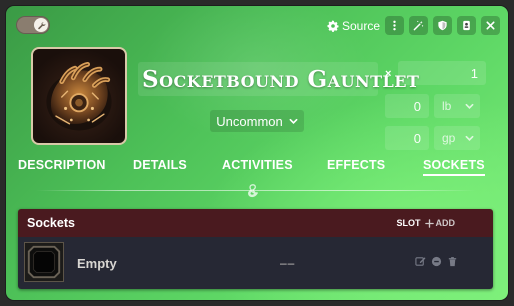  I want to click on wrench-icon, so click(41, 25).